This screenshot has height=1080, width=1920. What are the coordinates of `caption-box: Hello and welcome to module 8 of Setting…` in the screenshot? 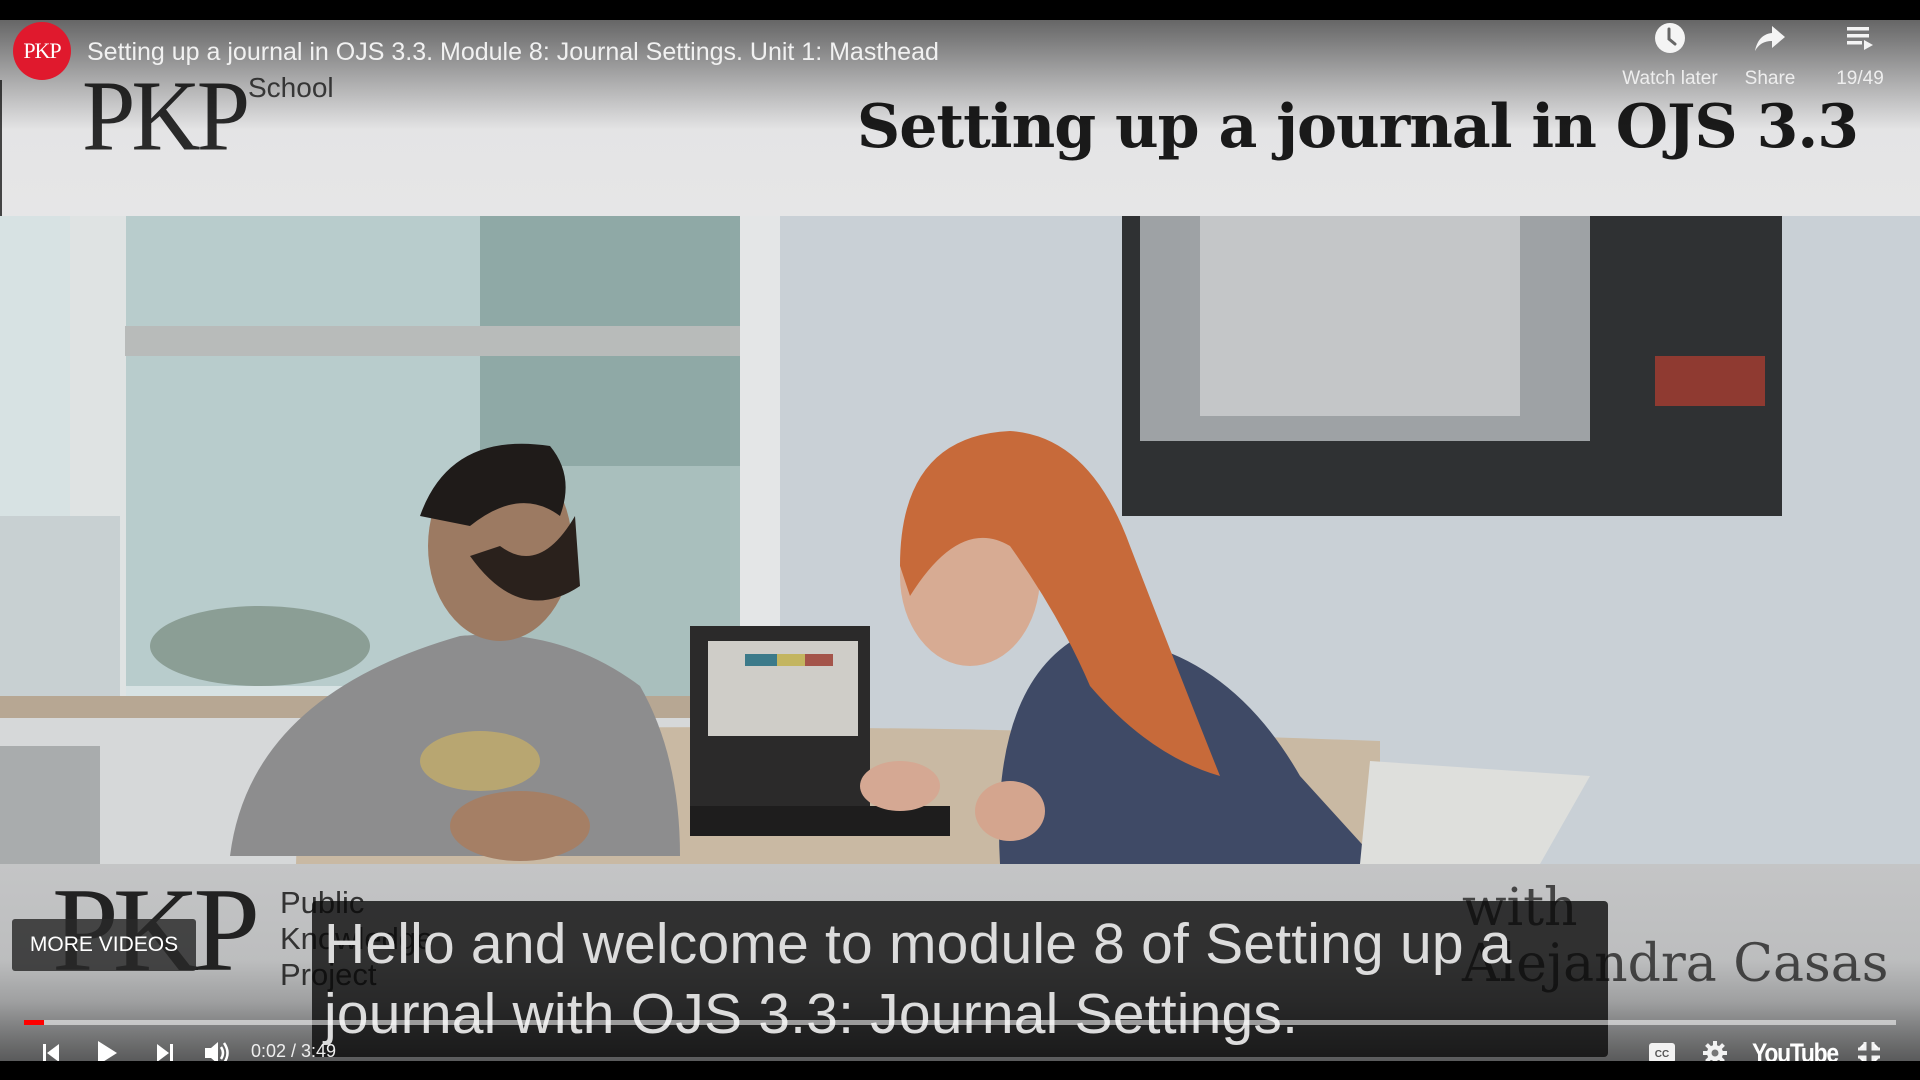 It's located at (960, 979).